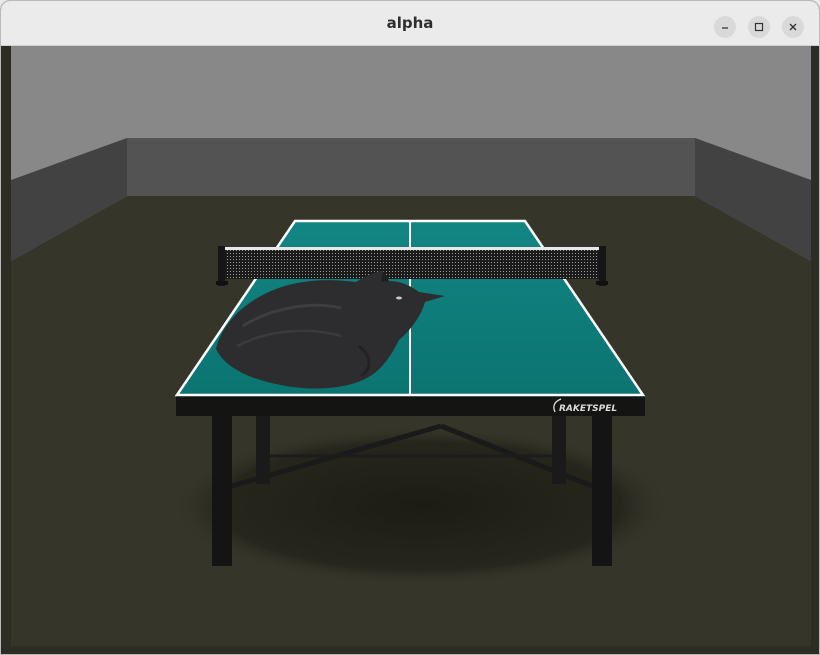 This screenshot has width=820, height=655. I want to click on back-wall-inner, so click(411, 167).